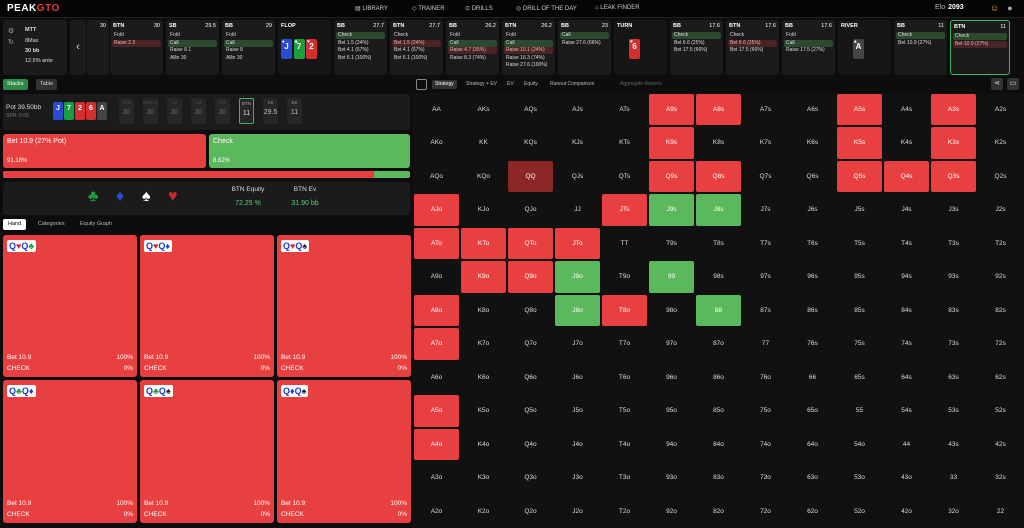  I want to click on range-cell: 32s, so click(1000, 477).